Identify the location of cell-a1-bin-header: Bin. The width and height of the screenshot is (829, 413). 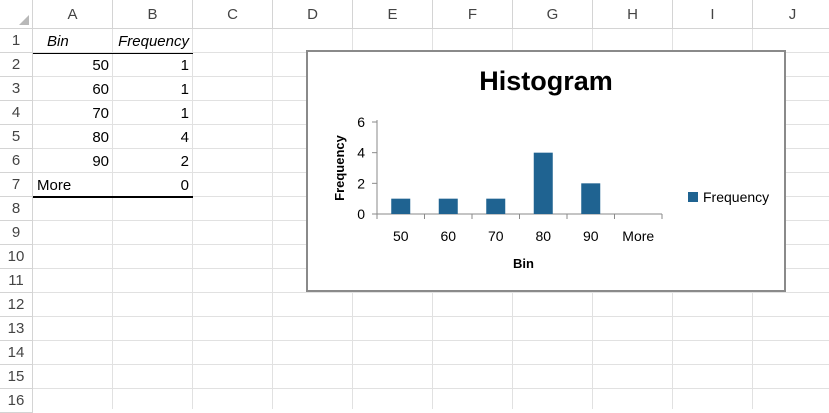
(73, 41).